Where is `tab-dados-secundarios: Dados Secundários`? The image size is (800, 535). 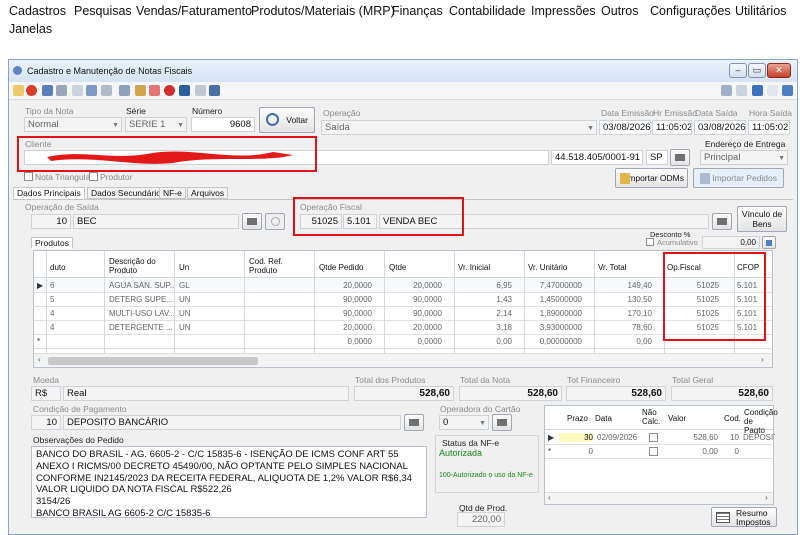 tab-dados-secundarios: Dados Secundários is located at coordinates (128, 193).